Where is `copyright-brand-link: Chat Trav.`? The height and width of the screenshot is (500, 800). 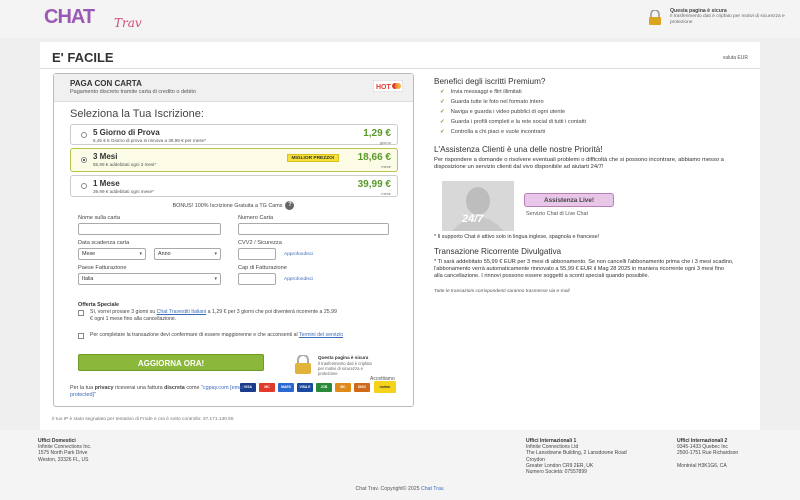 copyright-brand-link: Chat Trav. is located at coordinates (433, 489).